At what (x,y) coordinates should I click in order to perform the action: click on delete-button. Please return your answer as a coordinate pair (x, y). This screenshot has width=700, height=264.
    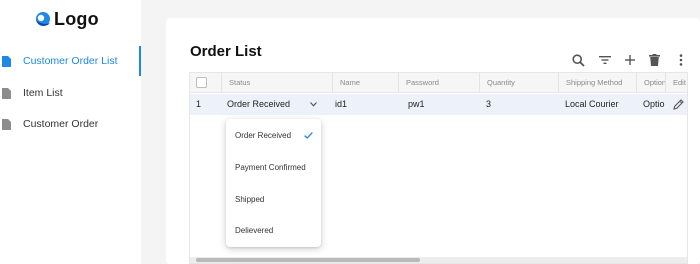
    Looking at the image, I should click on (654, 60).